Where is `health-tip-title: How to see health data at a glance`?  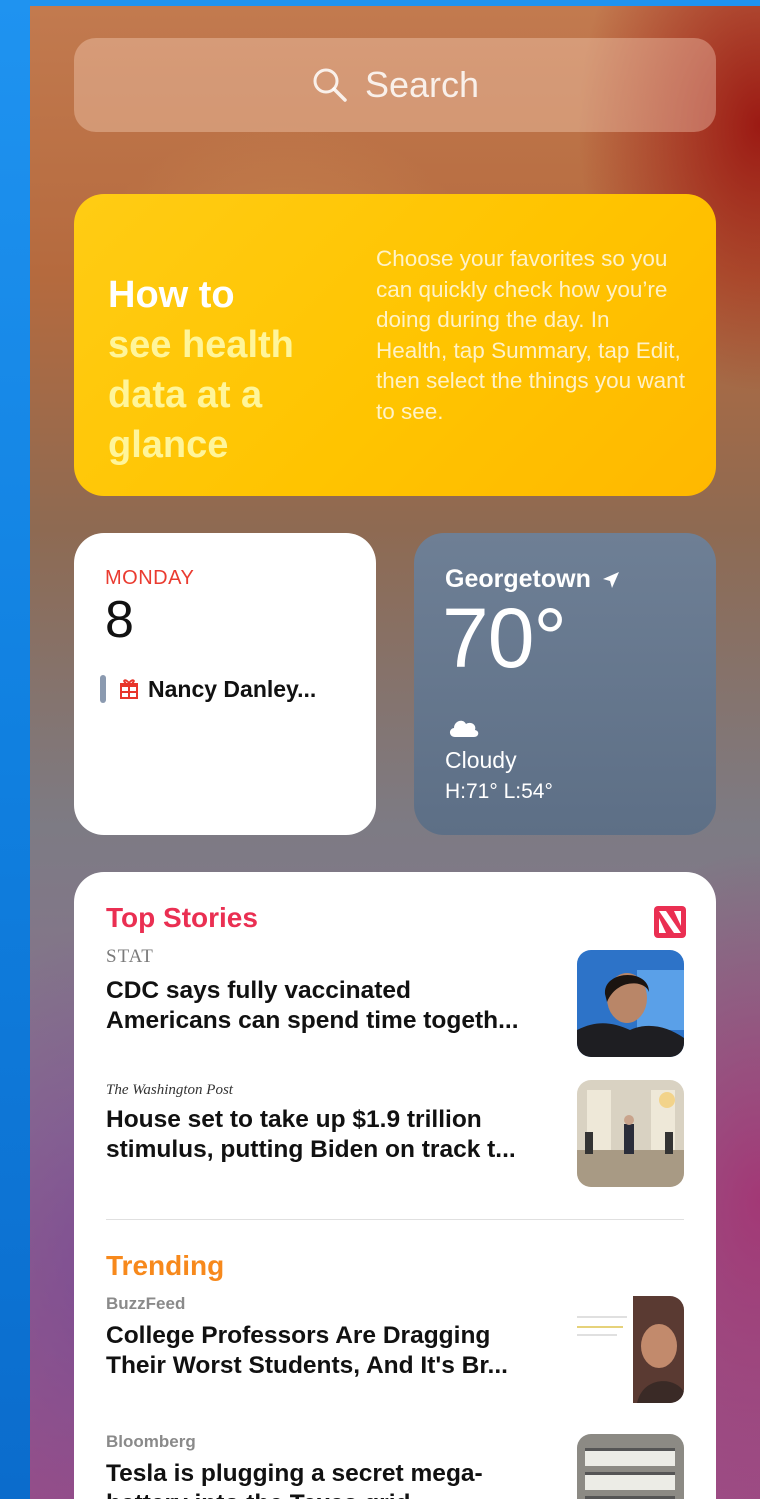 health-tip-title: How to see health data at a glance is located at coordinates (223, 370).